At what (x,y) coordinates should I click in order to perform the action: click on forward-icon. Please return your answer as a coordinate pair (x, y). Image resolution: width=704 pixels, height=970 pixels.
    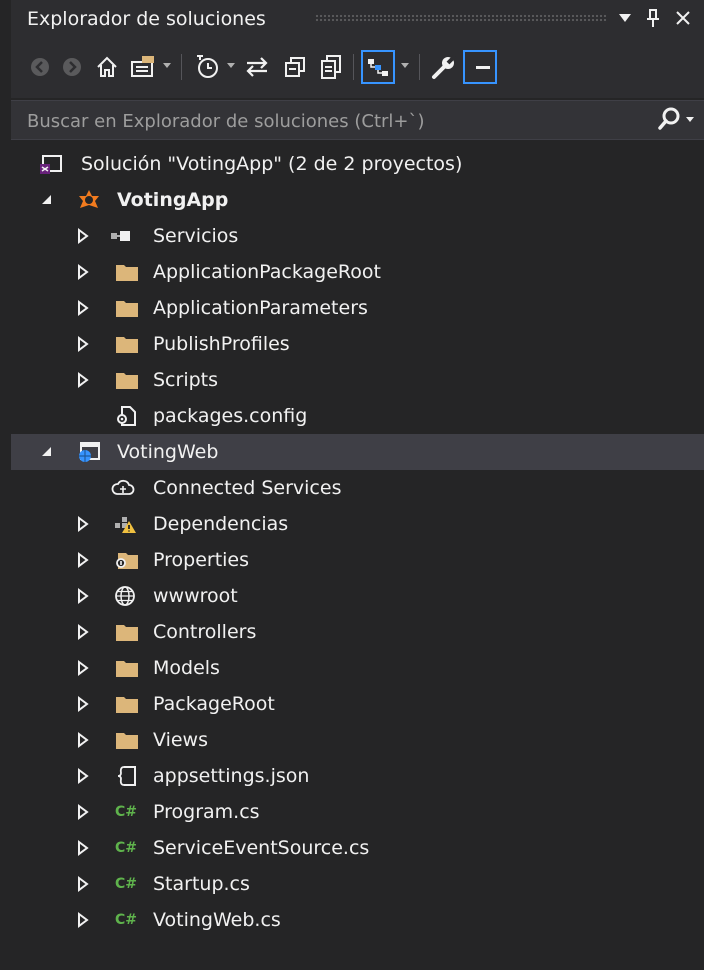
    Looking at the image, I should click on (72, 67).